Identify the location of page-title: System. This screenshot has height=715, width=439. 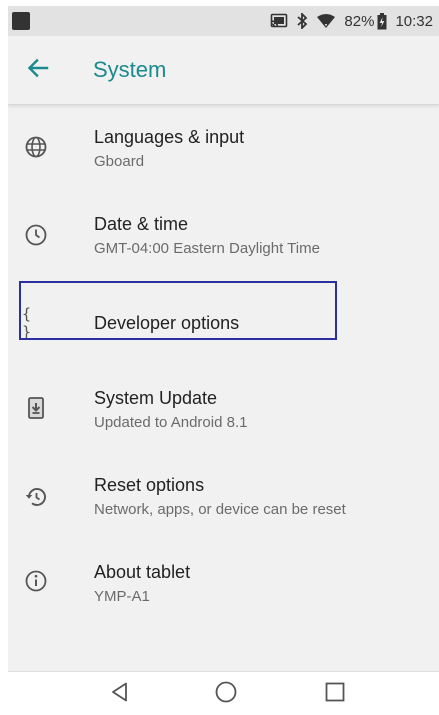
(130, 69).